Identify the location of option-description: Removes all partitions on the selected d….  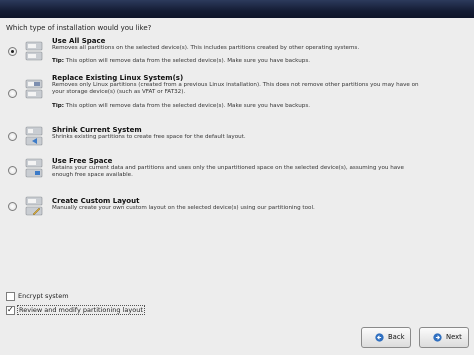
(206, 48).